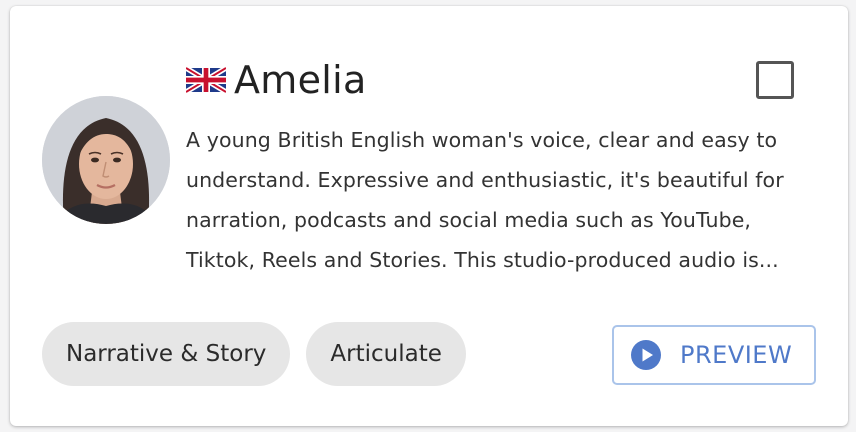 This screenshot has height=432, width=856. I want to click on play-icon, so click(646, 355).